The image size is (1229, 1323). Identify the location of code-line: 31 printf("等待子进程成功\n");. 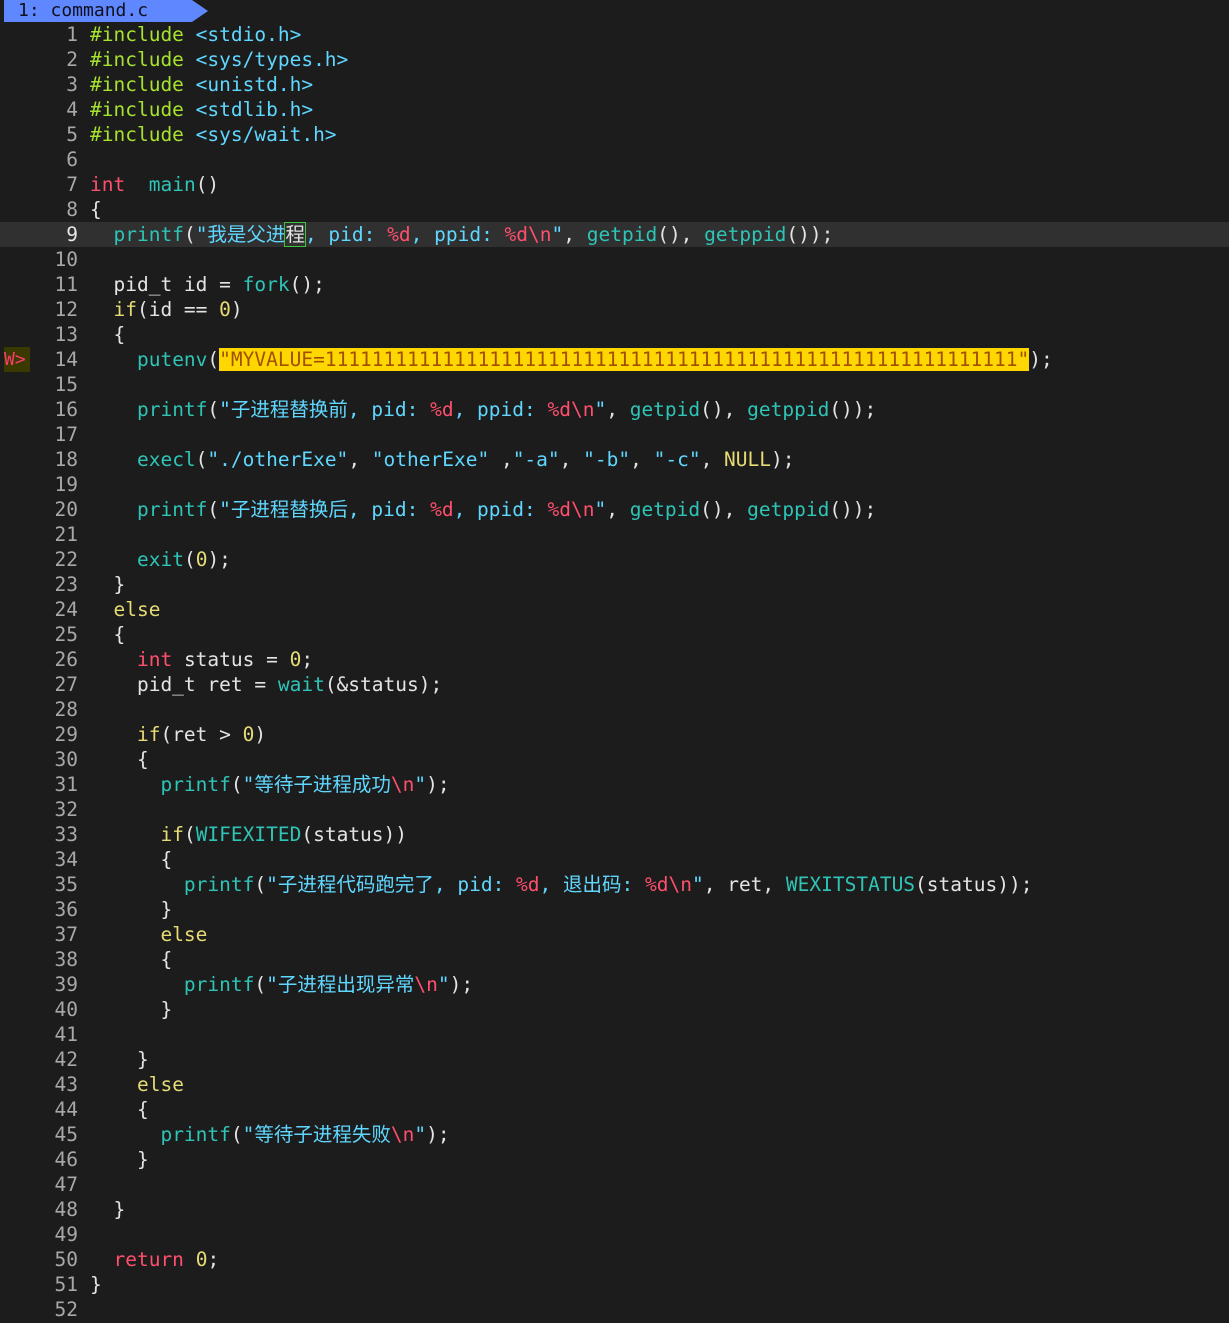
(614, 784).